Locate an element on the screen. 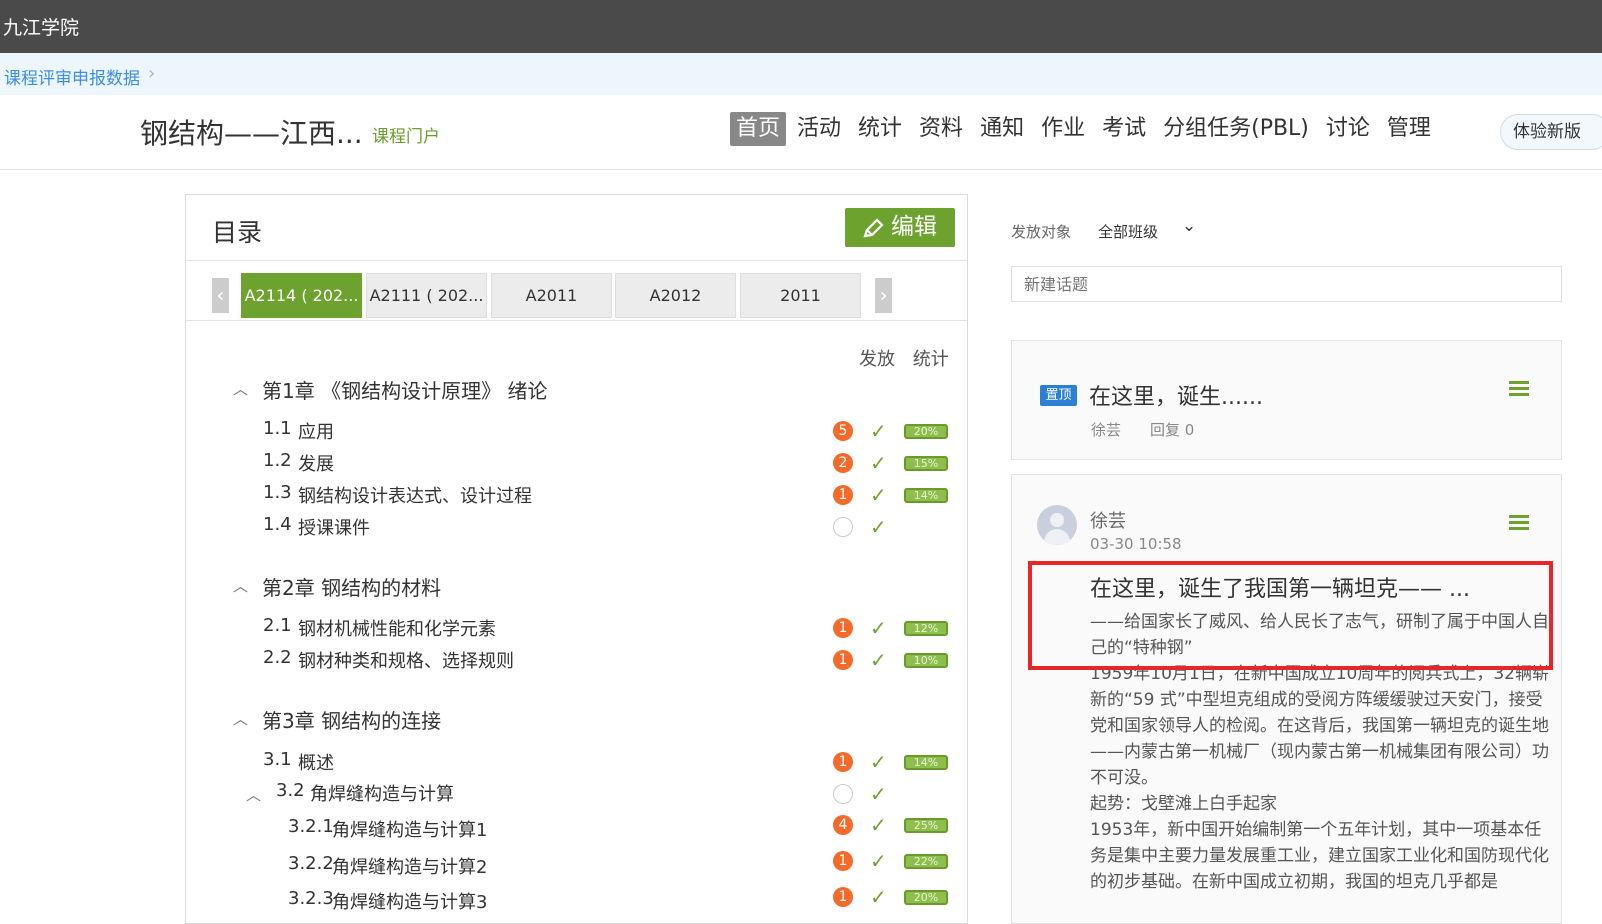 The width and height of the screenshot is (1602, 924). catalog-title: 目录 is located at coordinates (237, 232).